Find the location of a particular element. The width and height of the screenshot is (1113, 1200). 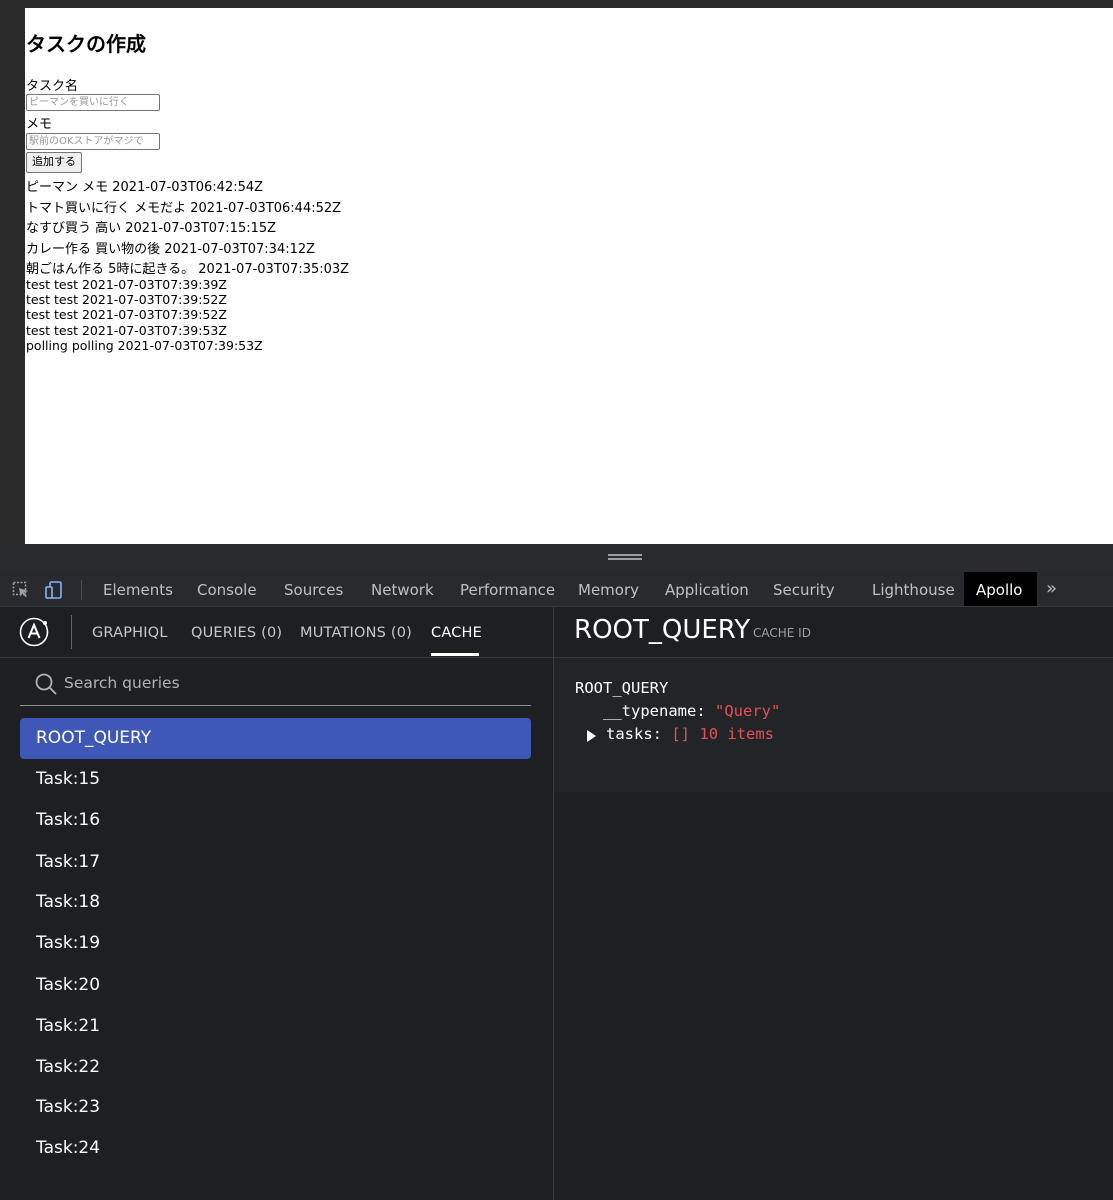

cache-key-item: Task:15 is located at coordinates (275, 779).